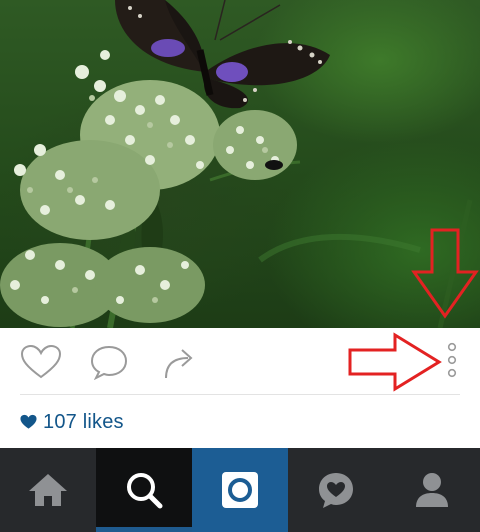 The width and height of the screenshot is (480, 532). I want to click on camera-icon, so click(240, 490).